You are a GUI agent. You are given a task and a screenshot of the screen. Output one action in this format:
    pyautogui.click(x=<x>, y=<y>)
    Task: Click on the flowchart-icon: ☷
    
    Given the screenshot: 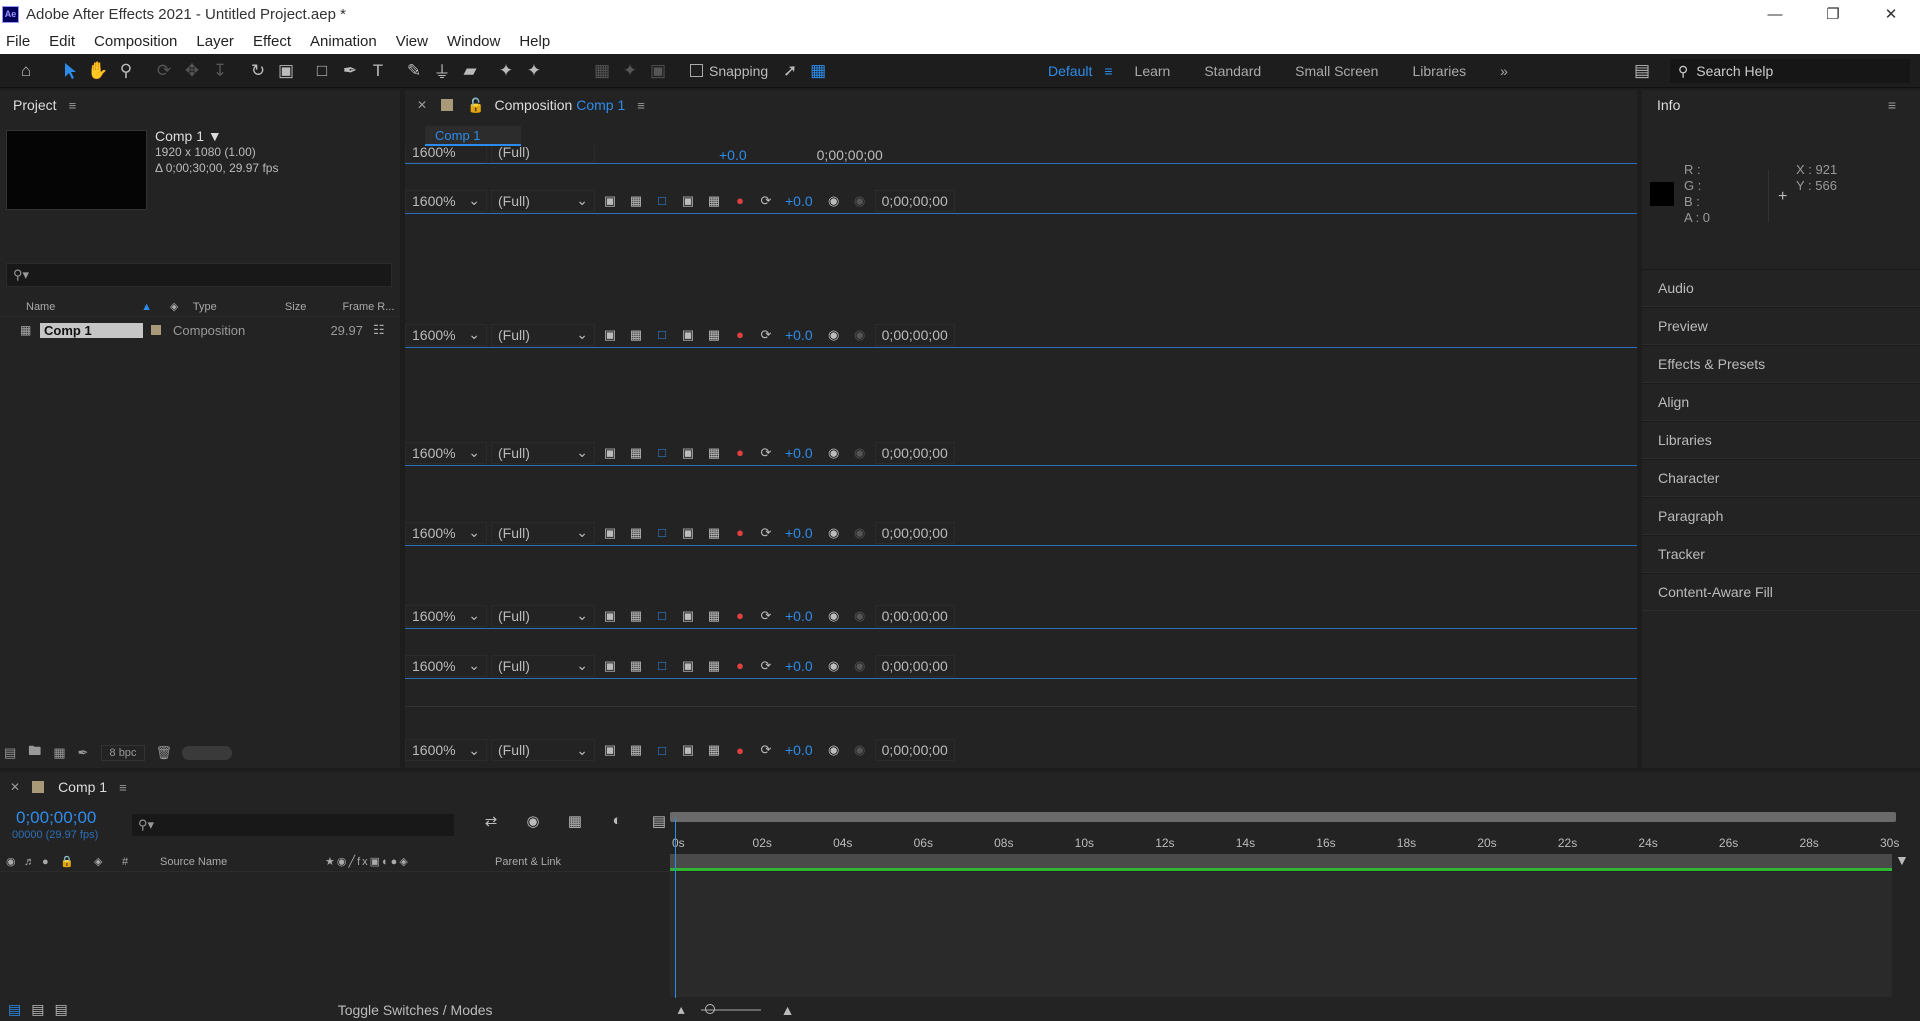 What is the action you would take?
    pyautogui.click(x=379, y=330)
    